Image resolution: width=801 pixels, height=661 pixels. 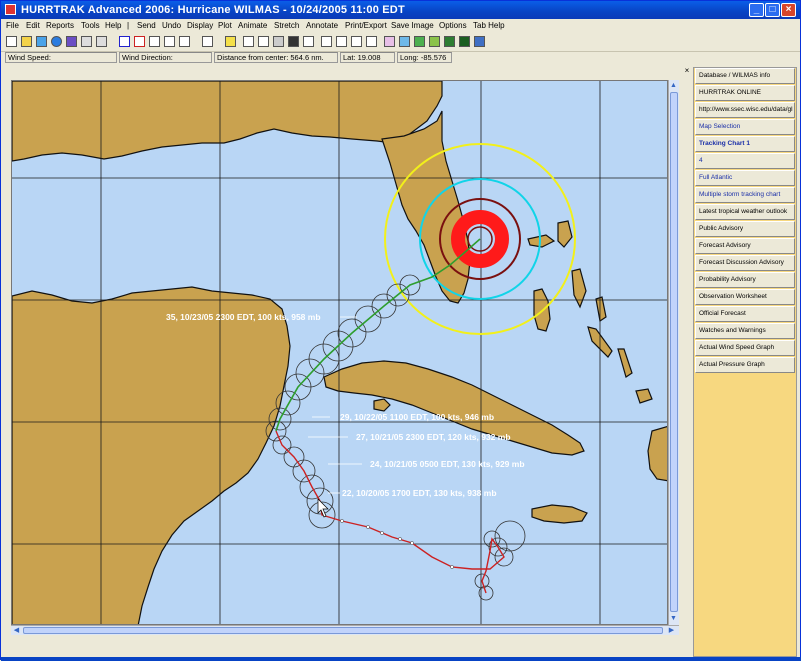 What do you see at coordinates (419, 41) in the screenshot?
I see `map-green-icon` at bounding box center [419, 41].